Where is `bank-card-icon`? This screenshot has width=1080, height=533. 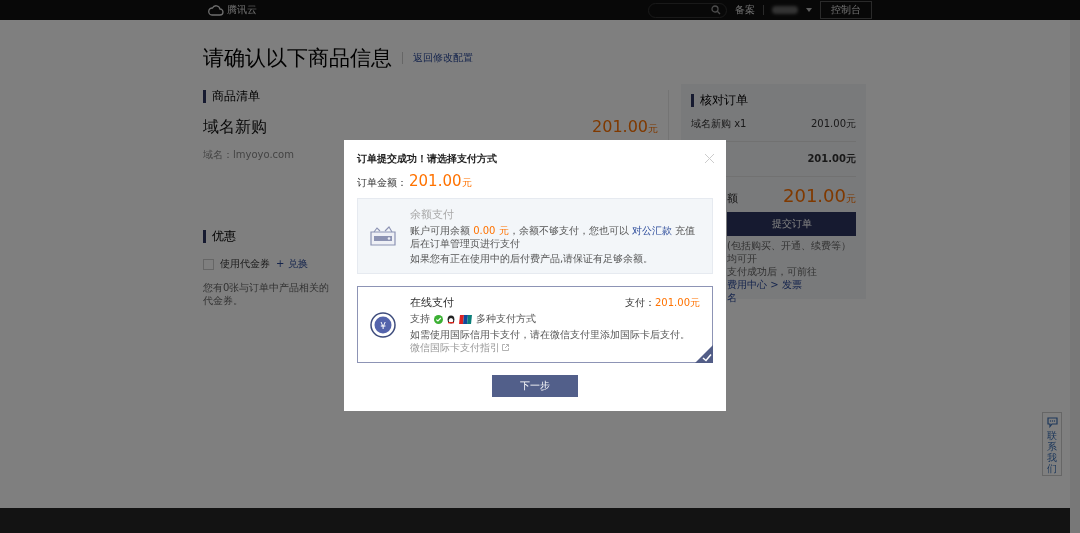
bank-card-icon is located at coordinates (465, 319).